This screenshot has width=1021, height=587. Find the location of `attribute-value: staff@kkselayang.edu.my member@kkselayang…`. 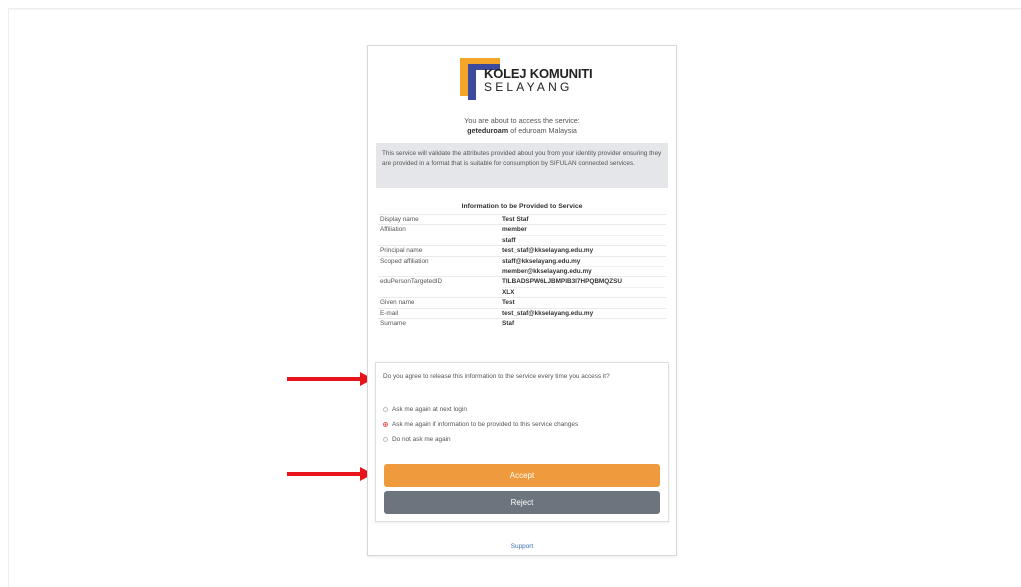

attribute-value: staff@kkselayang.edu.my member@kkselayang… is located at coordinates (583, 266).